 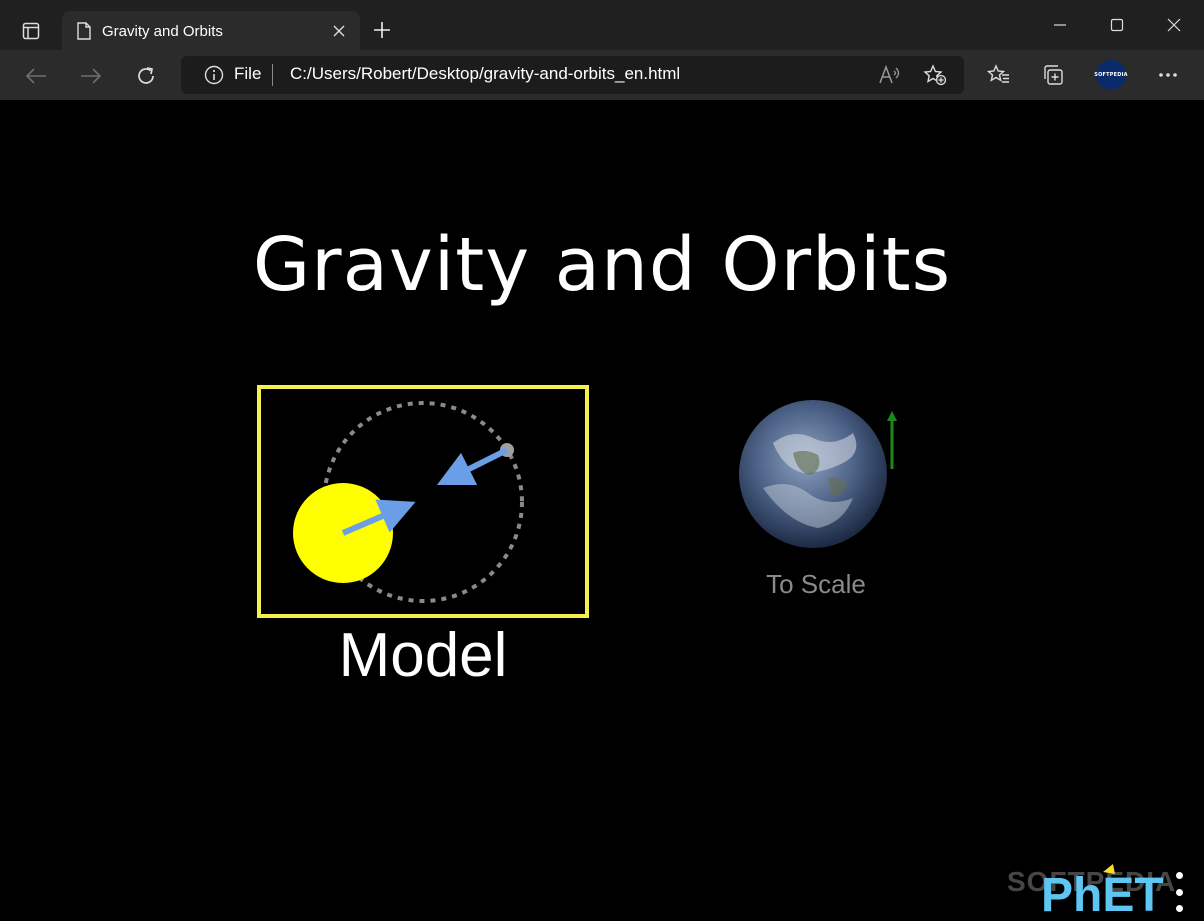 I want to click on browser-tab: Gravity and Orbits, so click(x=211, y=31).